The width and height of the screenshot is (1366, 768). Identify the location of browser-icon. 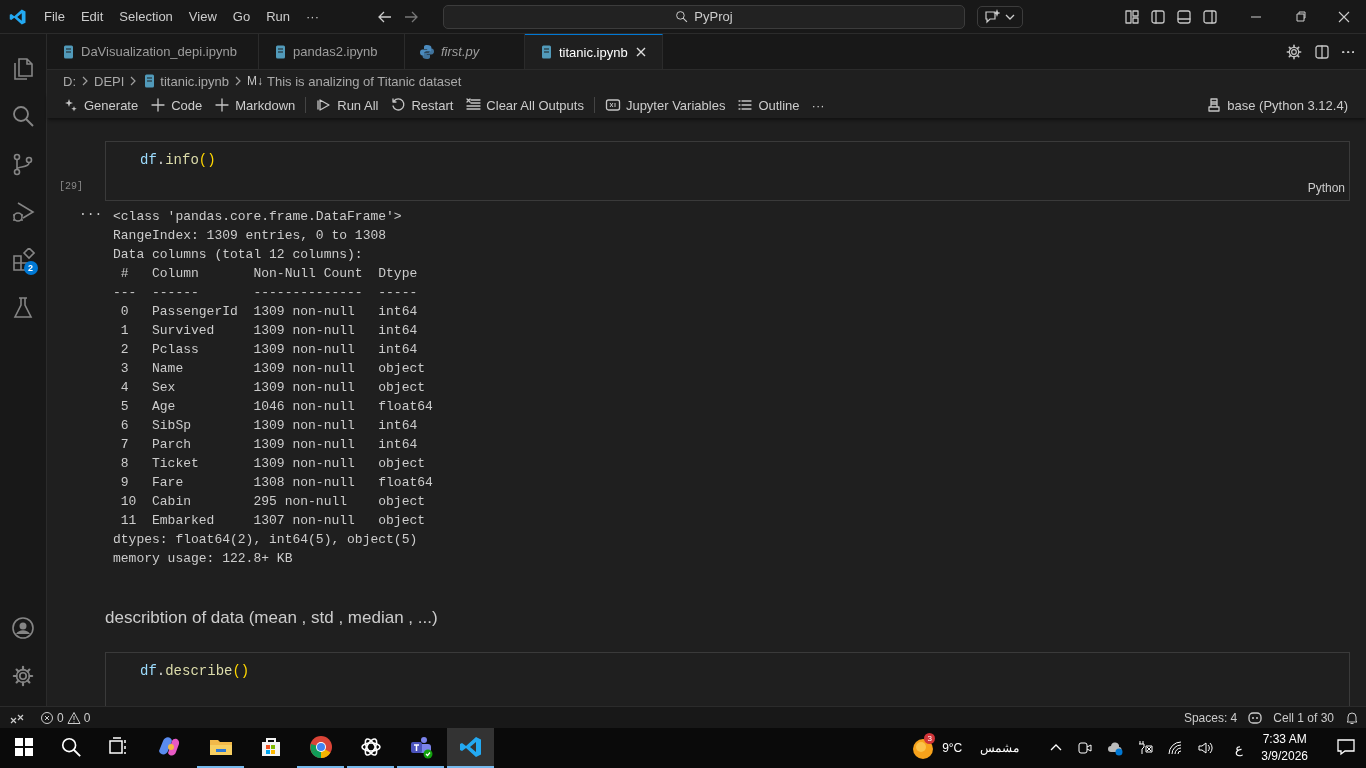
(320, 747).